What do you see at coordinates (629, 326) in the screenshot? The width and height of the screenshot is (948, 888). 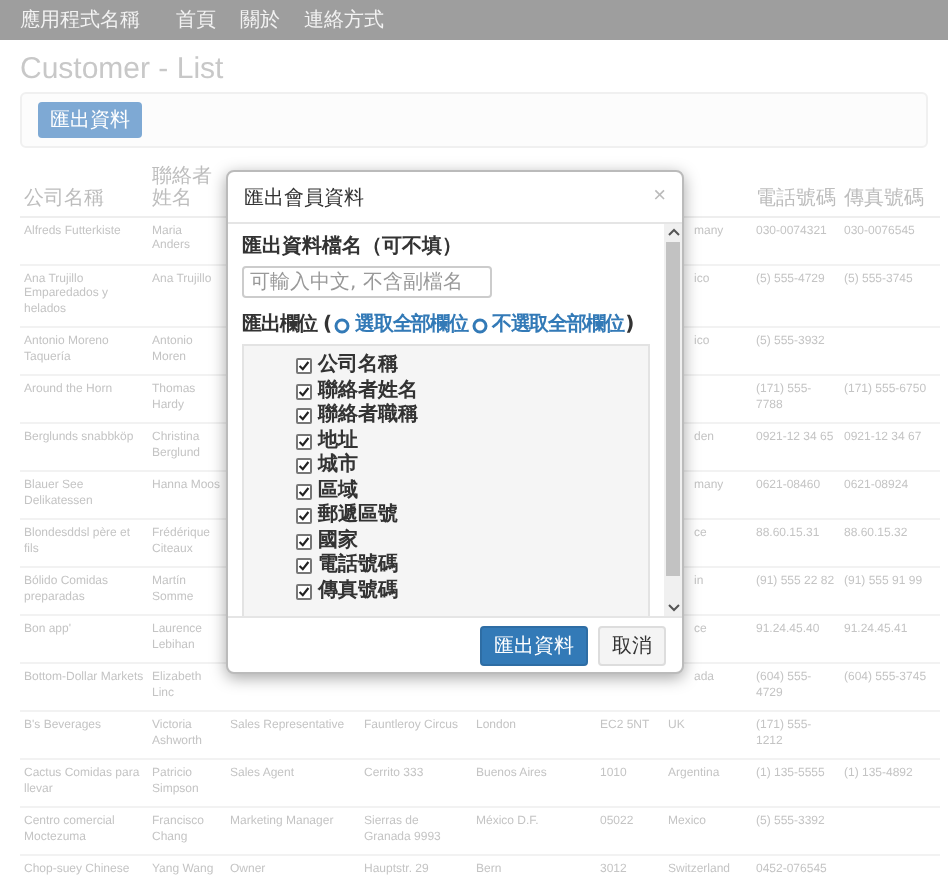 I see `fields-label-end: )` at bounding box center [629, 326].